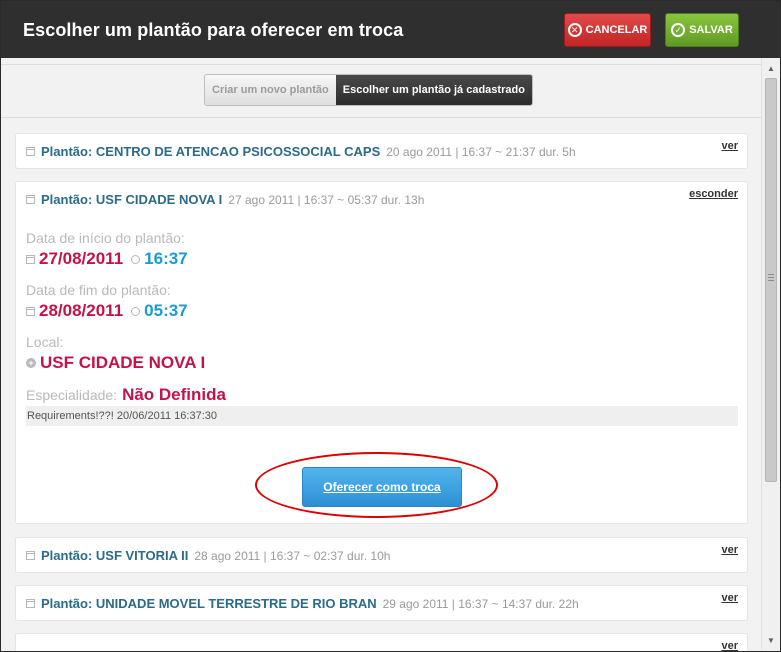 This screenshot has height=652, width=781. Describe the element at coordinates (81, 258) in the screenshot. I see `start-date: 27/08/2011` at that location.